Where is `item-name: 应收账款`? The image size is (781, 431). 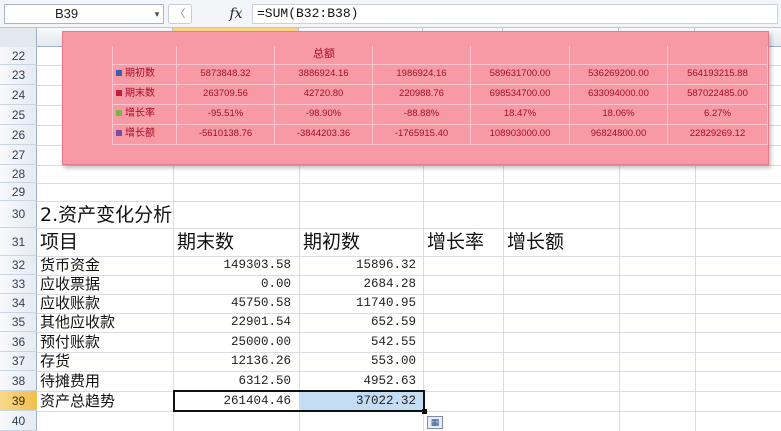
item-name: 应收账款 is located at coordinates (70, 303).